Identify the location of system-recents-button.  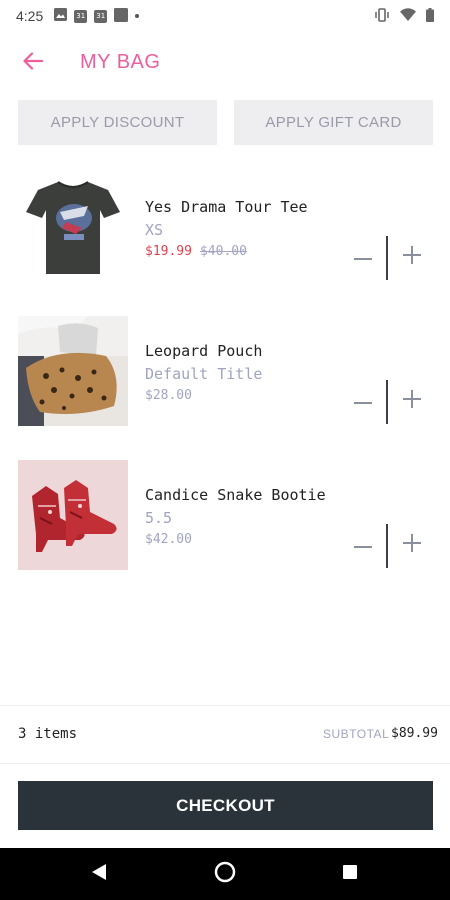
(350, 874).